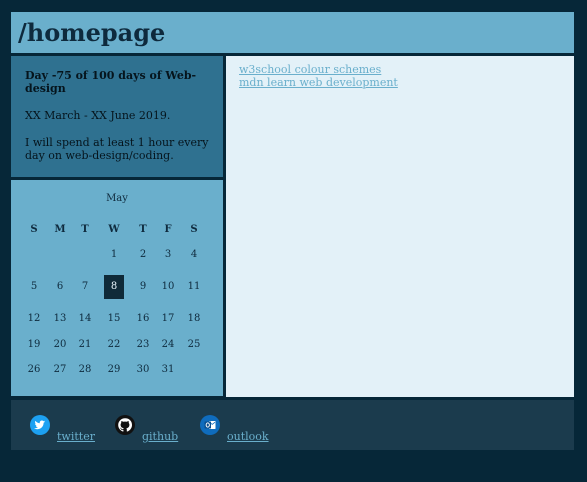 The width and height of the screenshot is (587, 482). Describe the element at coordinates (210, 425) in the screenshot. I see `outlook-icon` at that location.